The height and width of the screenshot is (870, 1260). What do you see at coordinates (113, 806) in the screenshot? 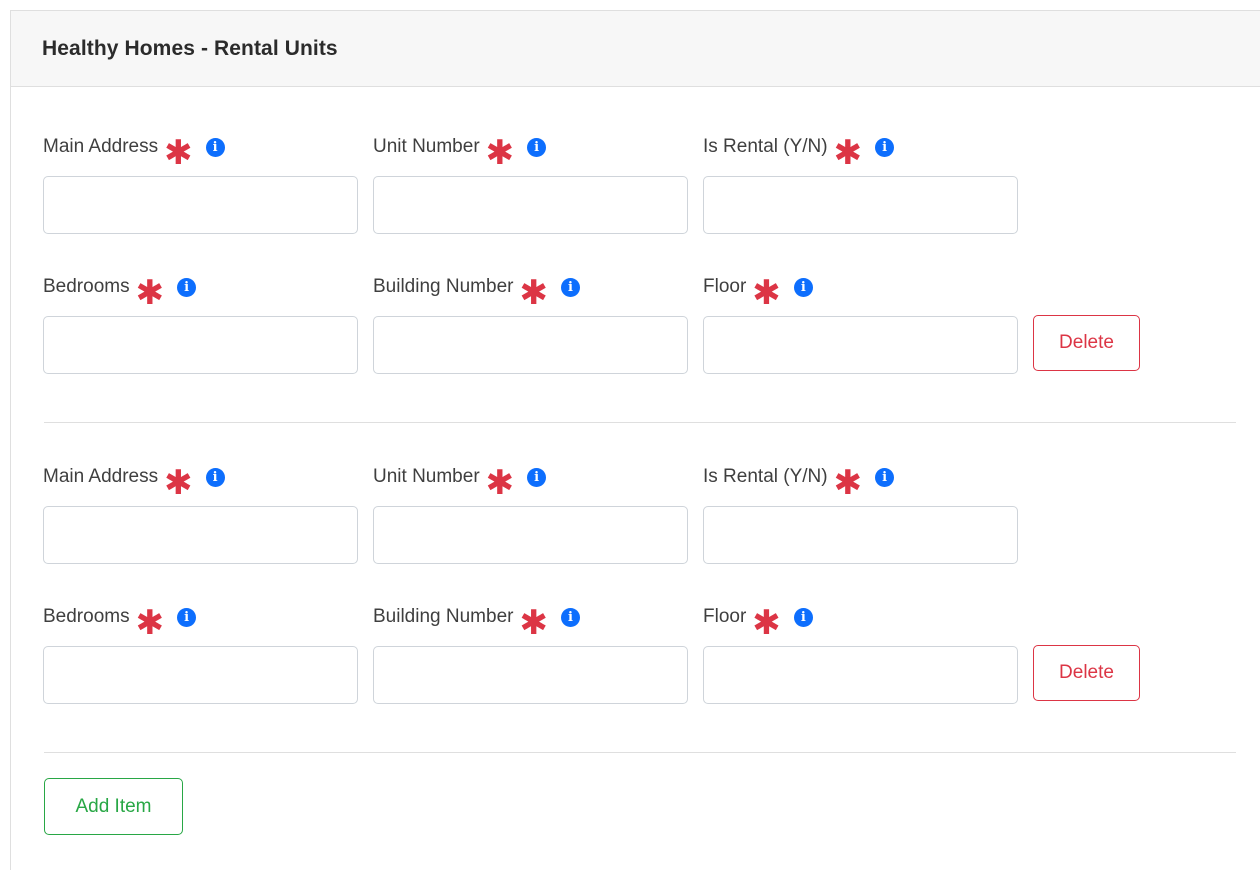
I see `add-item-button: Add Item` at bounding box center [113, 806].